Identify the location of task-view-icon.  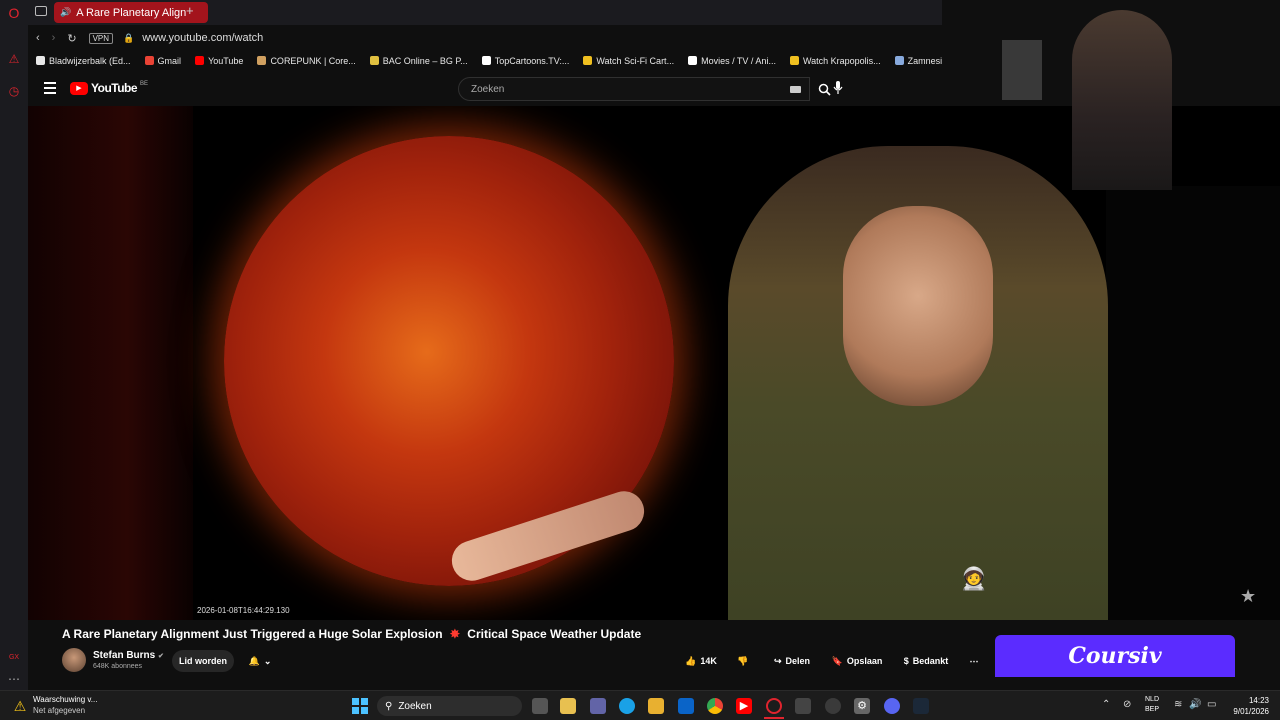
(540, 706).